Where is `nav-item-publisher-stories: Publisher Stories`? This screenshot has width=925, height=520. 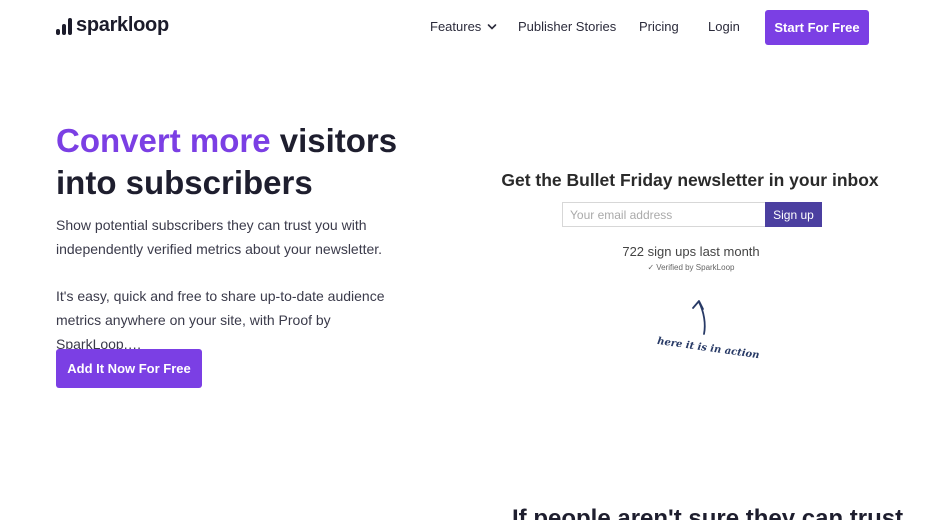
nav-item-publisher-stories: Publisher Stories is located at coordinates (567, 26).